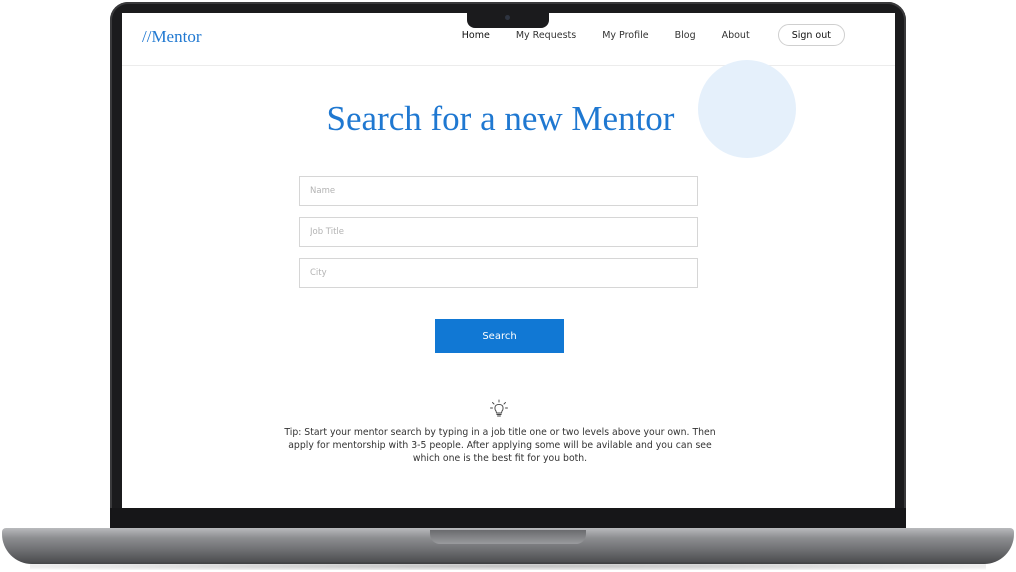 The image size is (1016, 572). I want to click on camera-notch, so click(508, 20).